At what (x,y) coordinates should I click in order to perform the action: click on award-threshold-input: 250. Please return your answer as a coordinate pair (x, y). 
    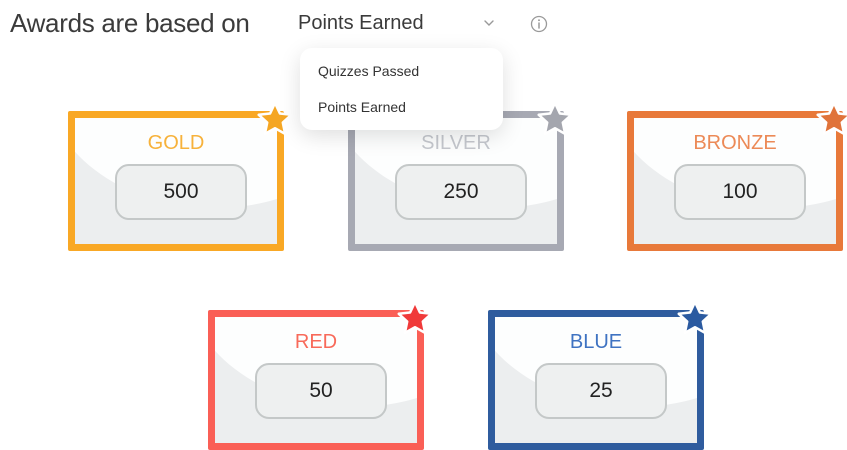
    Looking at the image, I should click on (461, 192).